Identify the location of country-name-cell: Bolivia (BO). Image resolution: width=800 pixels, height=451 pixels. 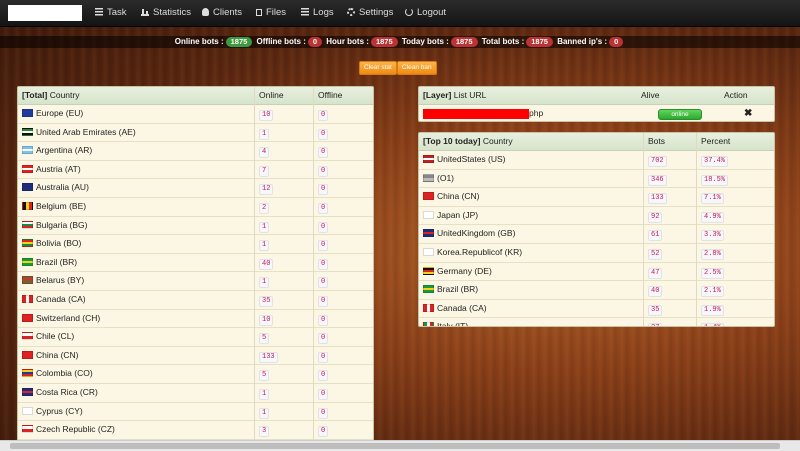
(51, 244).